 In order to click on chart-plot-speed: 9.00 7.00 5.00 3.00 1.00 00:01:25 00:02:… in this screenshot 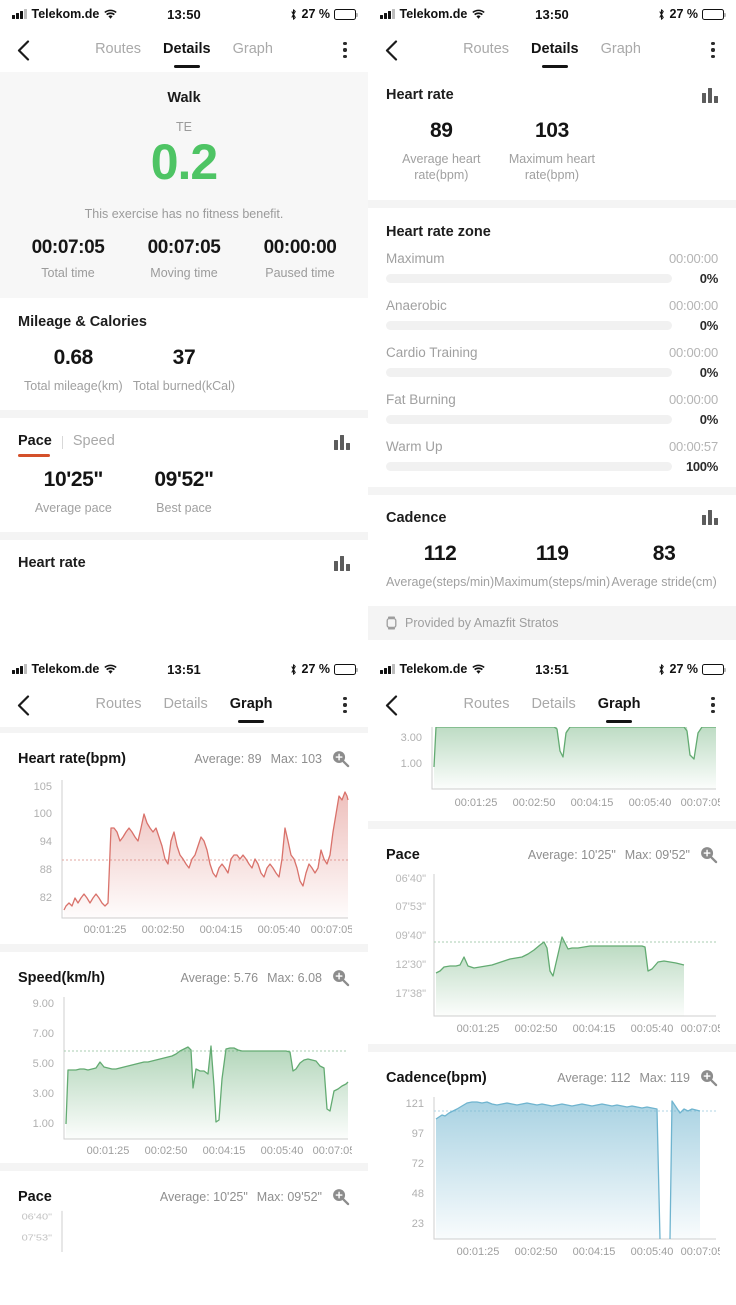, I will do `click(184, 1073)`.